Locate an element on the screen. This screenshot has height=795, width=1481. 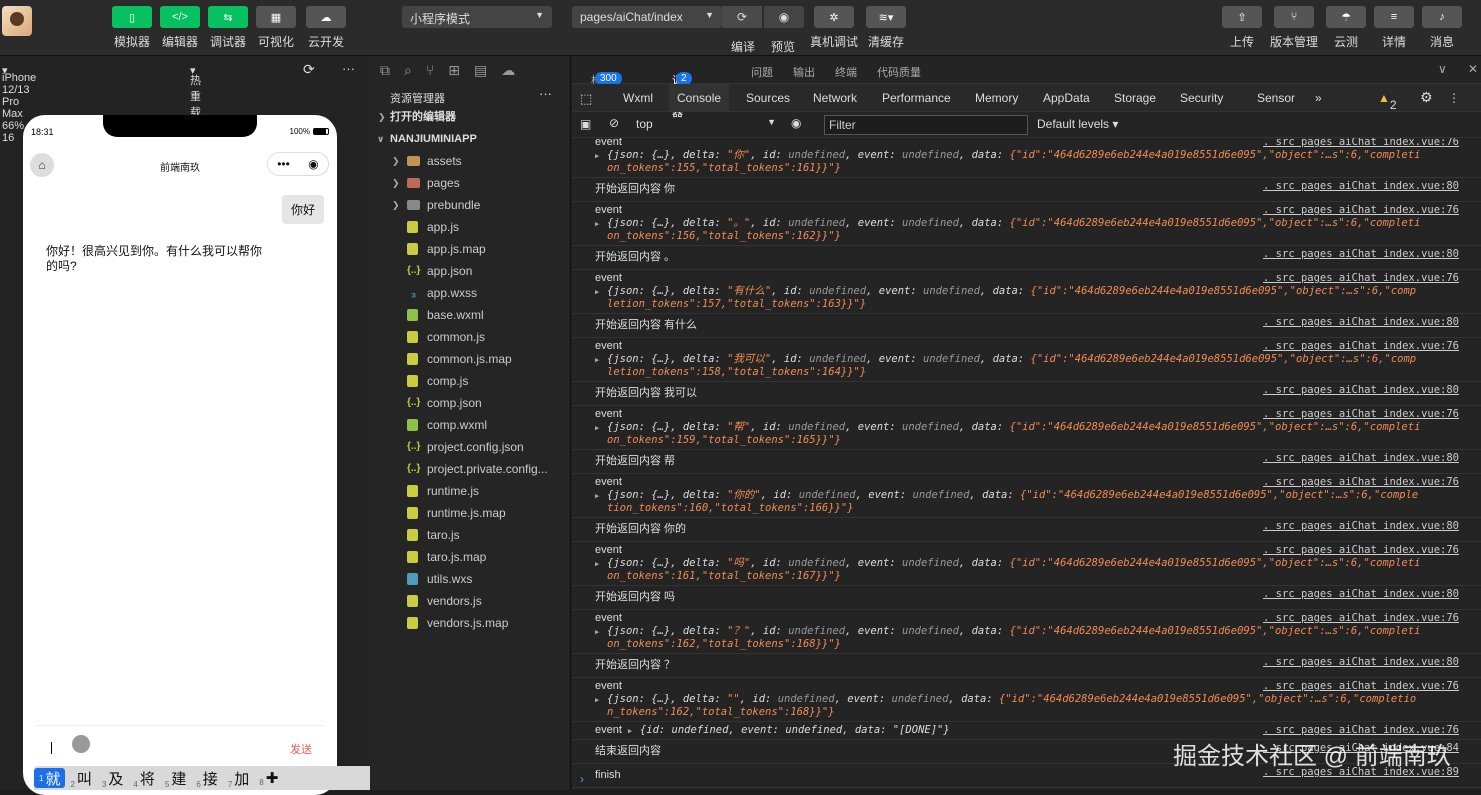
file-tree-item: common.js.map is located at coordinates (470, 359).